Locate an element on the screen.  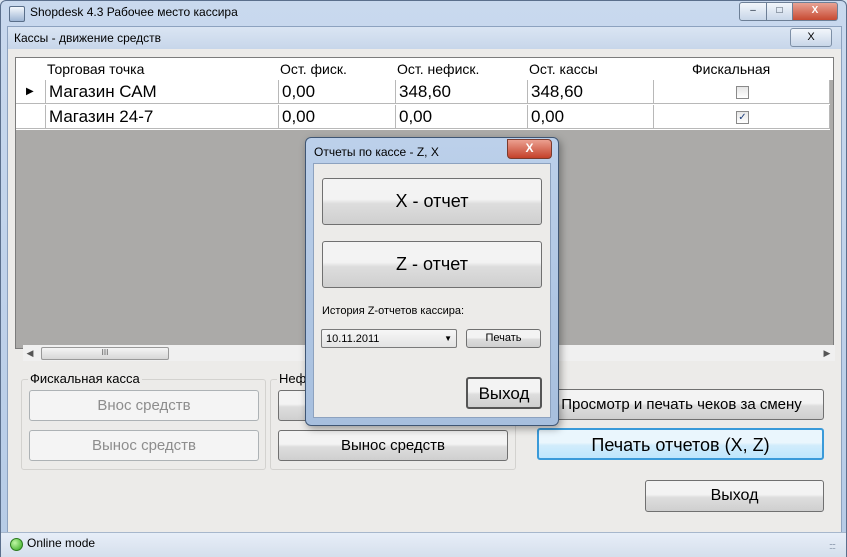
status-mode: Online mode is located at coordinates (61, 543).